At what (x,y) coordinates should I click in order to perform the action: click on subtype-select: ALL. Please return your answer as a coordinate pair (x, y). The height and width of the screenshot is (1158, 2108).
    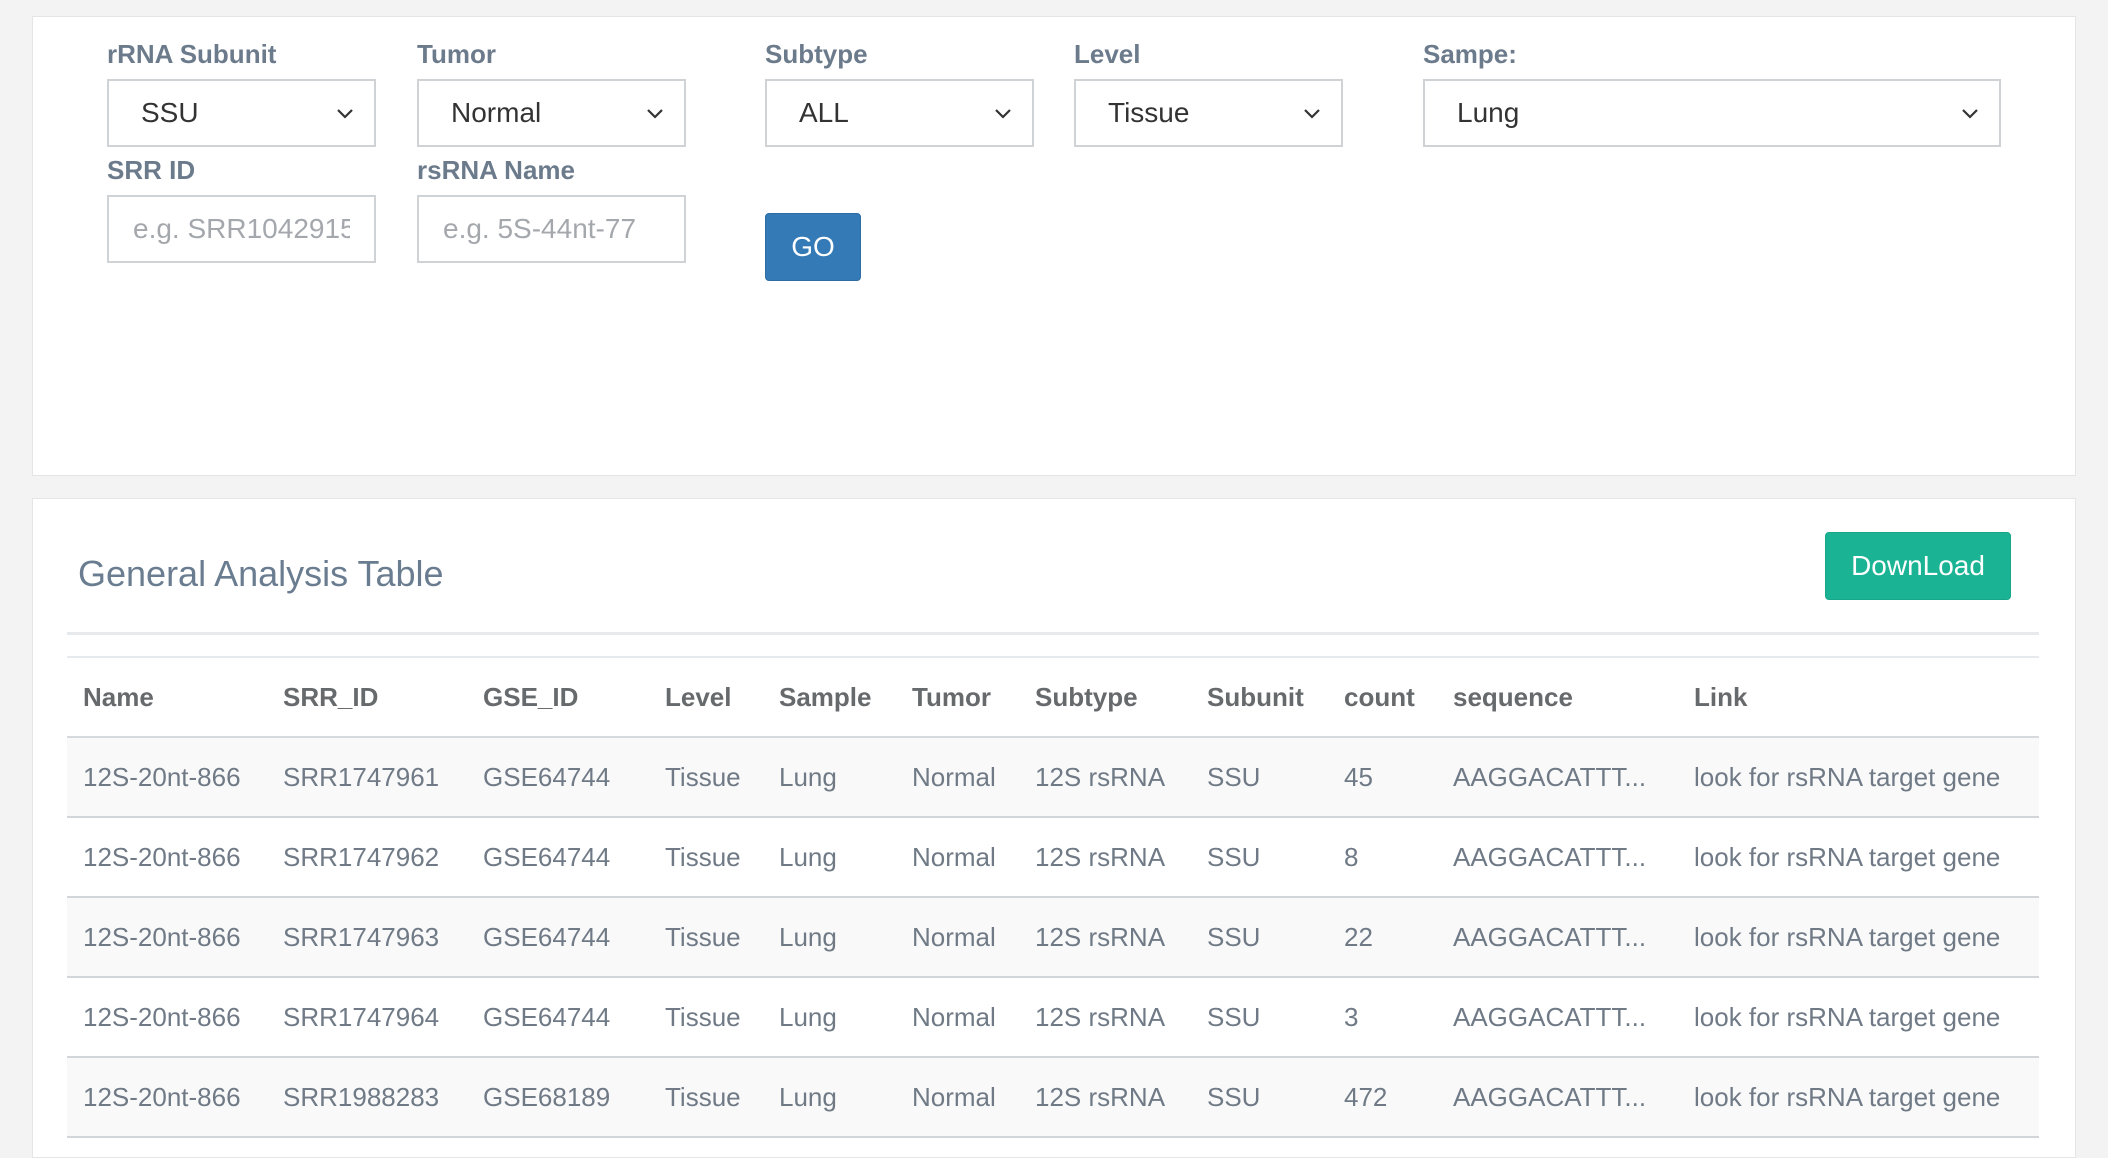
    Looking at the image, I should click on (899, 113).